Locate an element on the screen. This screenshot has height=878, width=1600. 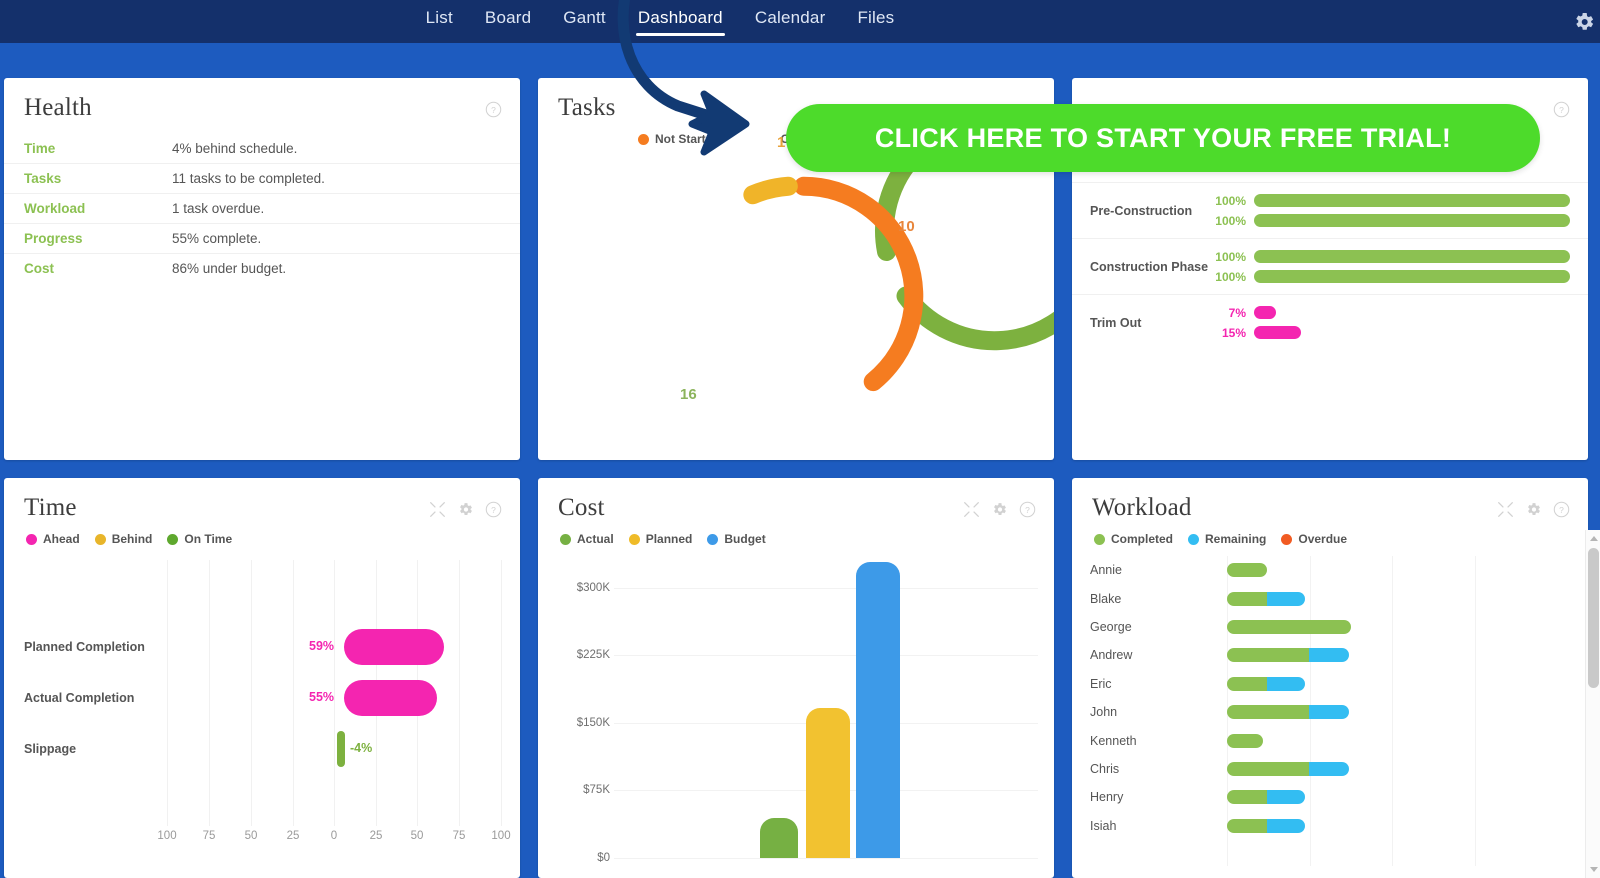
cta-free-trial-button: CLICK HERE TO START YOUR FREE TRIAL! is located at coordinates (1163, 138).